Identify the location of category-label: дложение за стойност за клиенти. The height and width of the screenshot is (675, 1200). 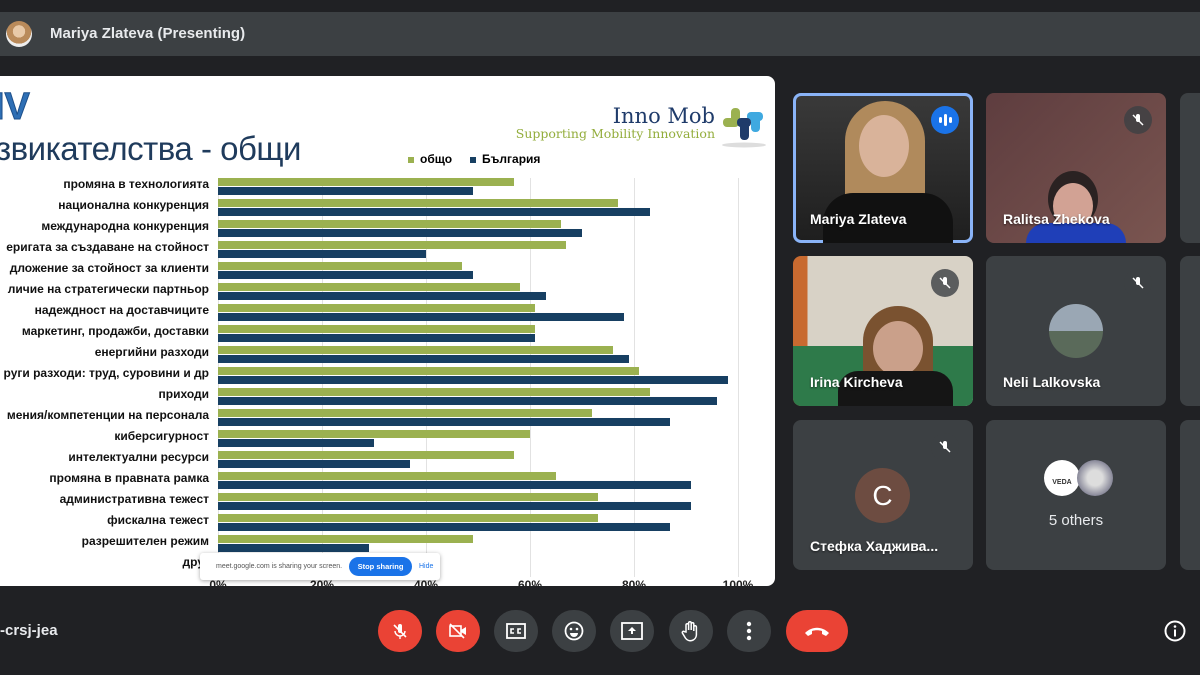
(109, 268).